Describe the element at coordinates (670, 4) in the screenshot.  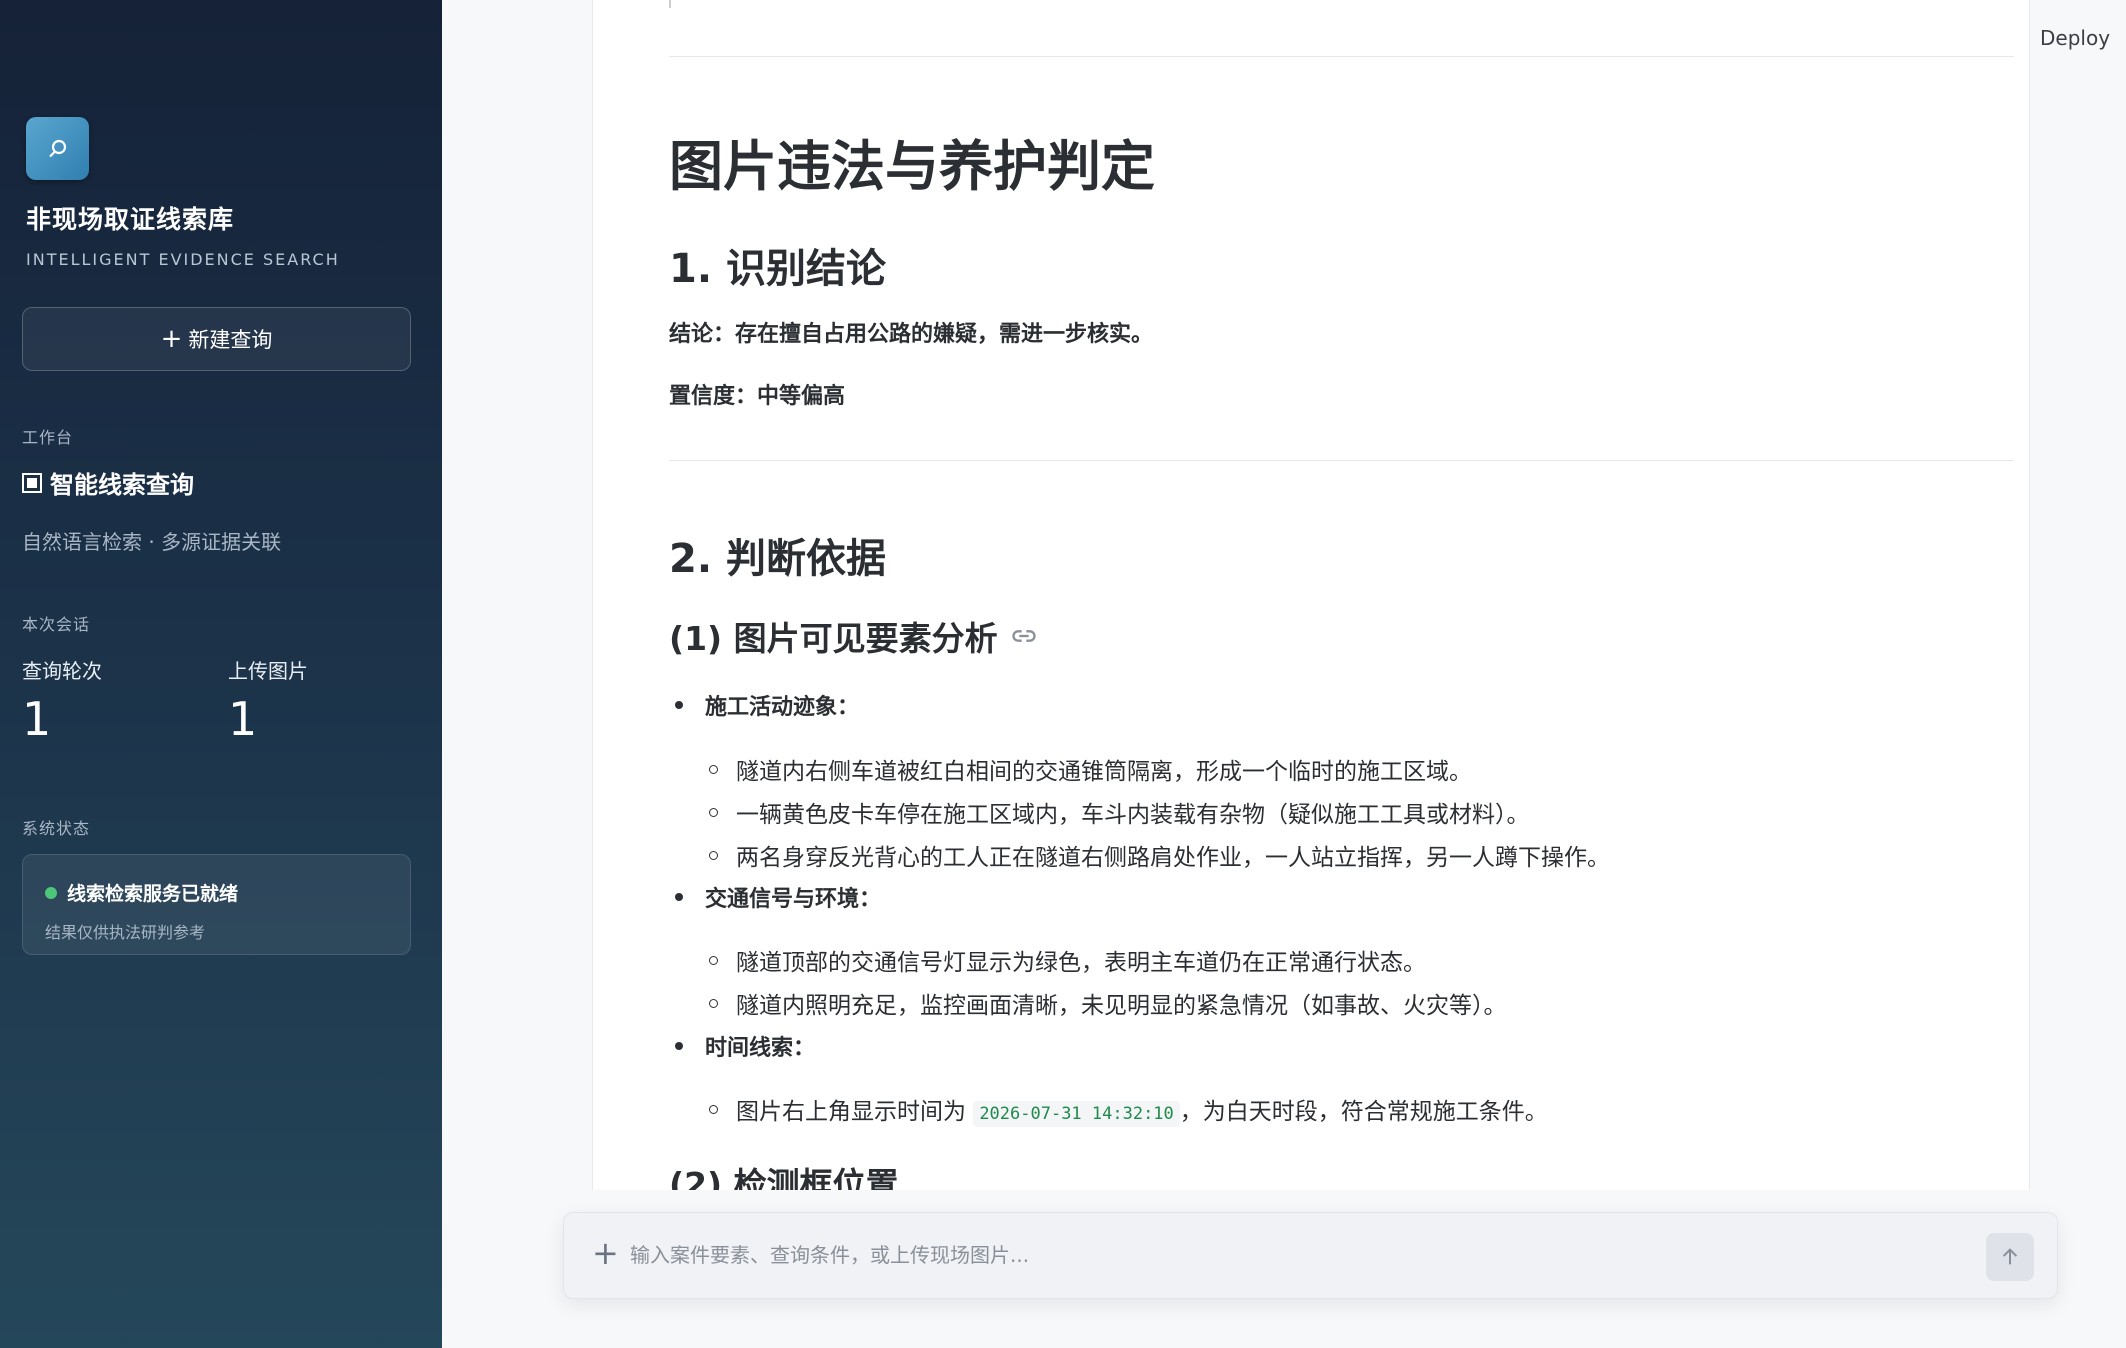
I see `text-caret` at that location.